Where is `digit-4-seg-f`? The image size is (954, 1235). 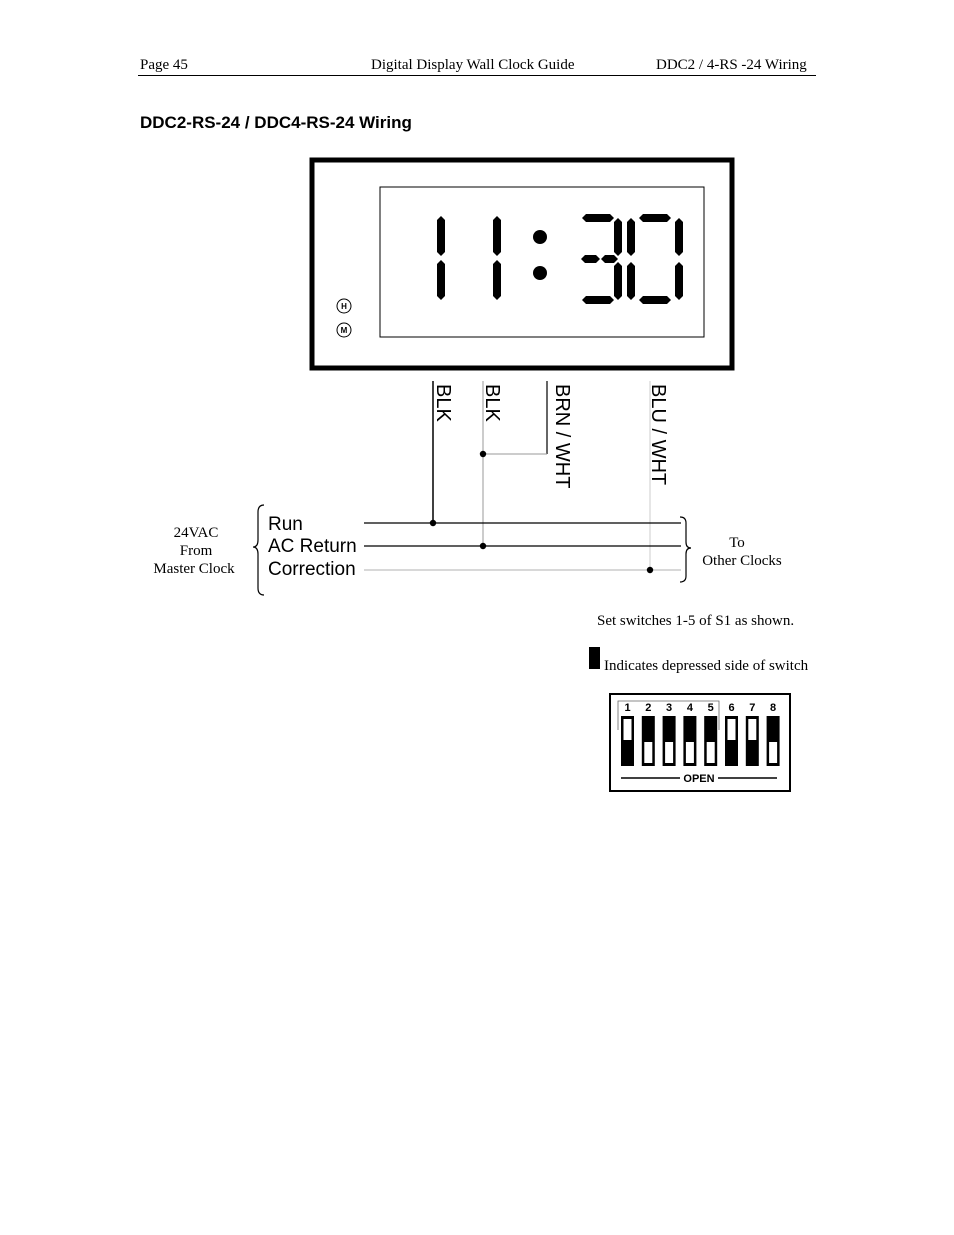
digit-4-seg-f is located at coordinates (631, 237).